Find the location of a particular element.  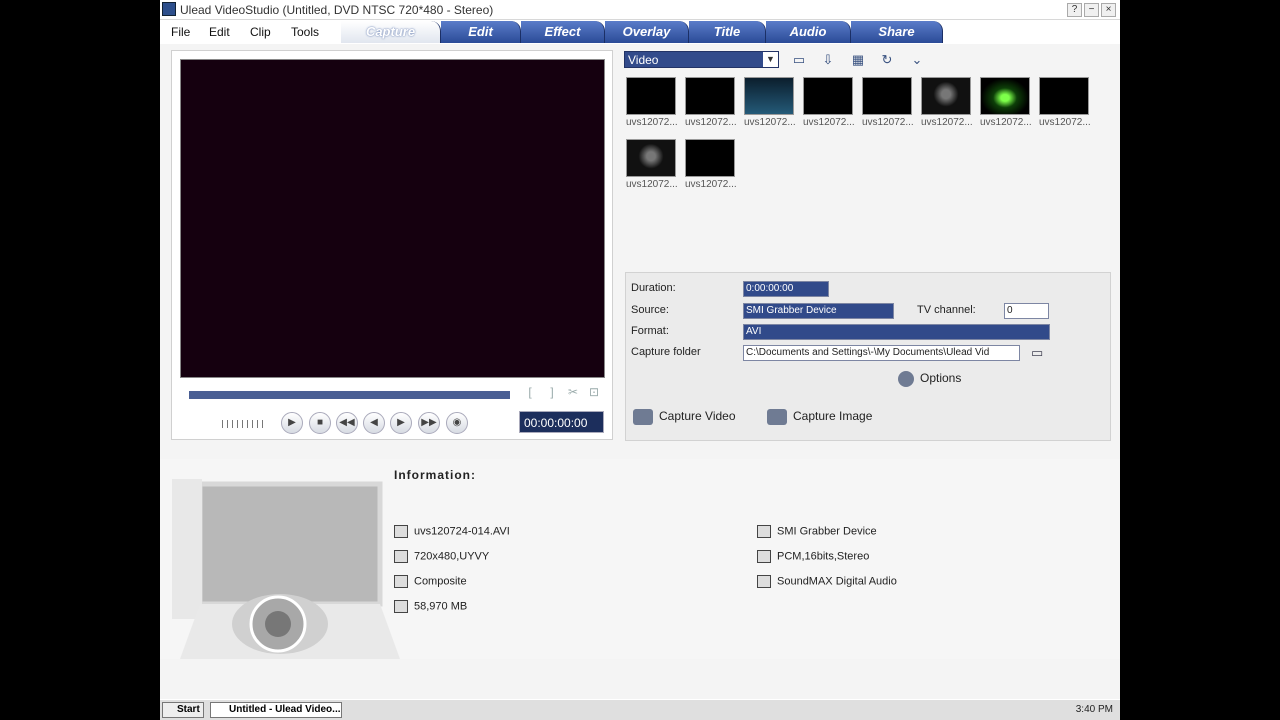

disk-space-icon is located at coordinates (401, 606).